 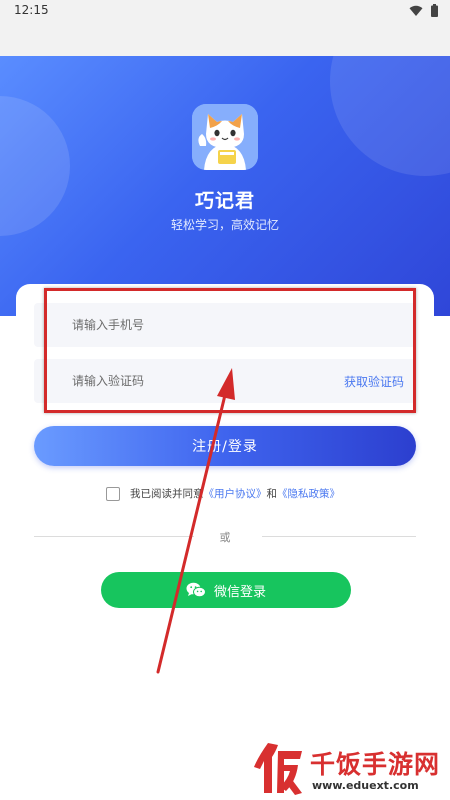 What do you see at coordinates (196, 590) in the screenshot?
I see `wechat-icon` at bounding box center [196, 590].